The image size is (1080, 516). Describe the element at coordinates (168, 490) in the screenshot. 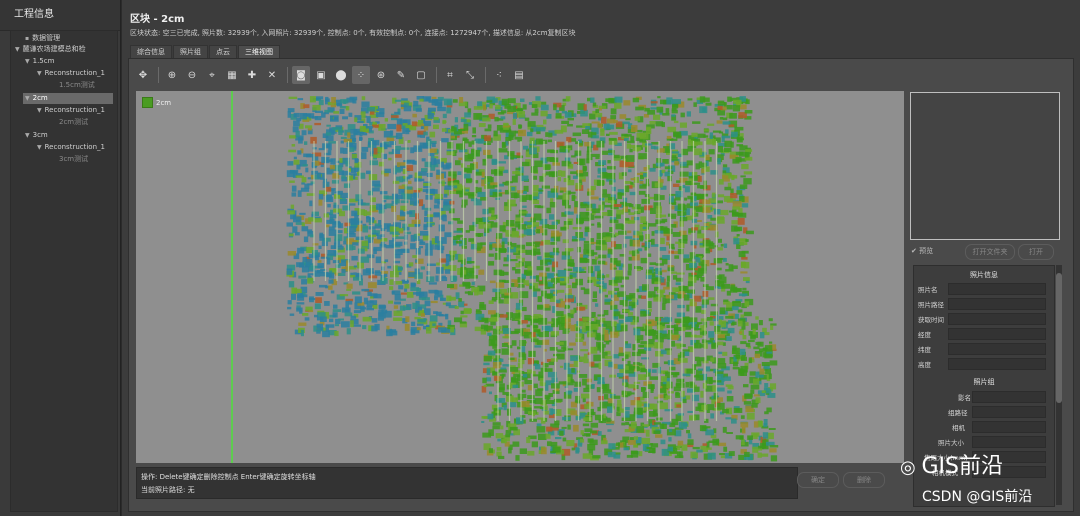

I see `current-photo-path: 当前照片路径: 无` at that location.